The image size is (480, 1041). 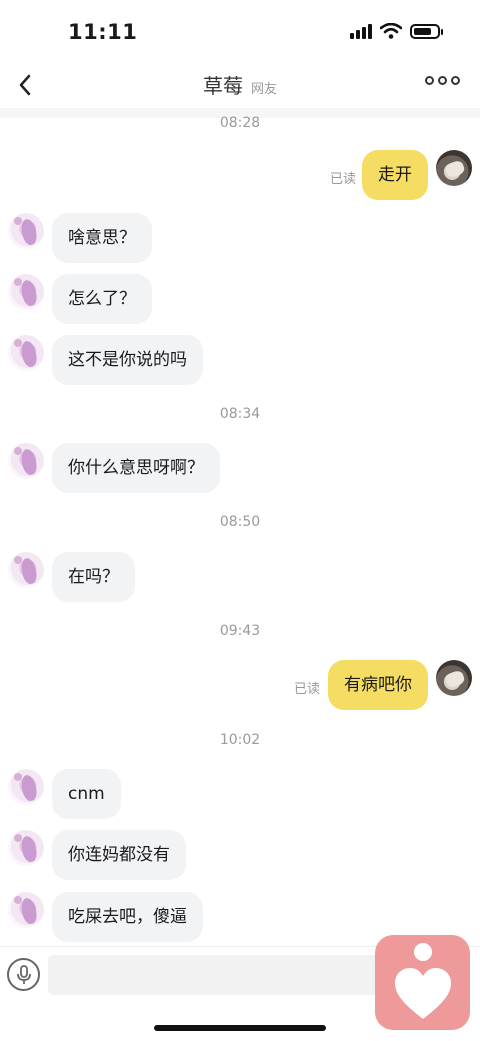 I want to click on microphone-icon, so click(x=23, y=974).